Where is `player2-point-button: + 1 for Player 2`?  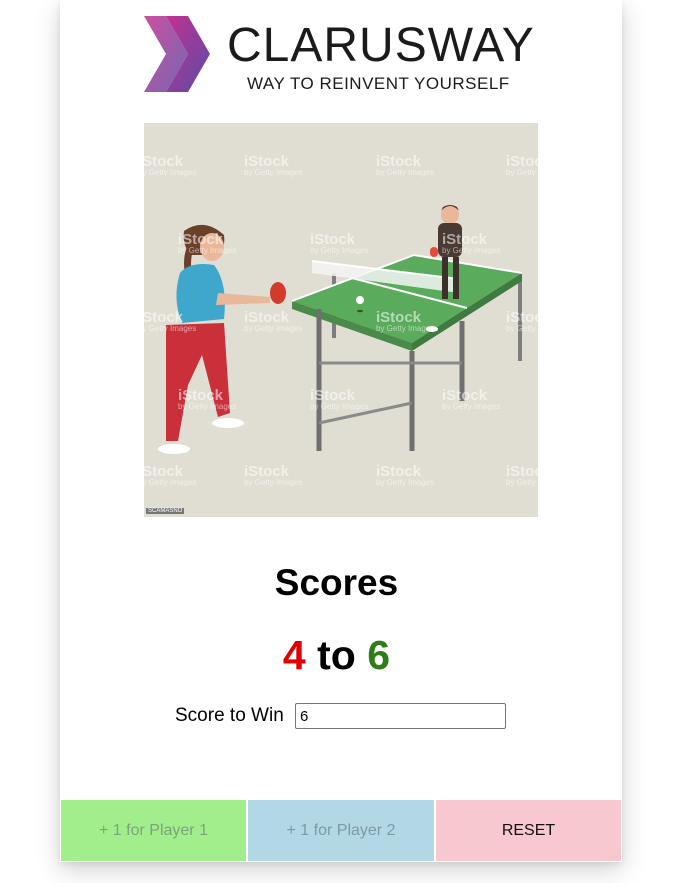
player2-point-button: + 1 for Player 2 is located at coordinates (341, 830).